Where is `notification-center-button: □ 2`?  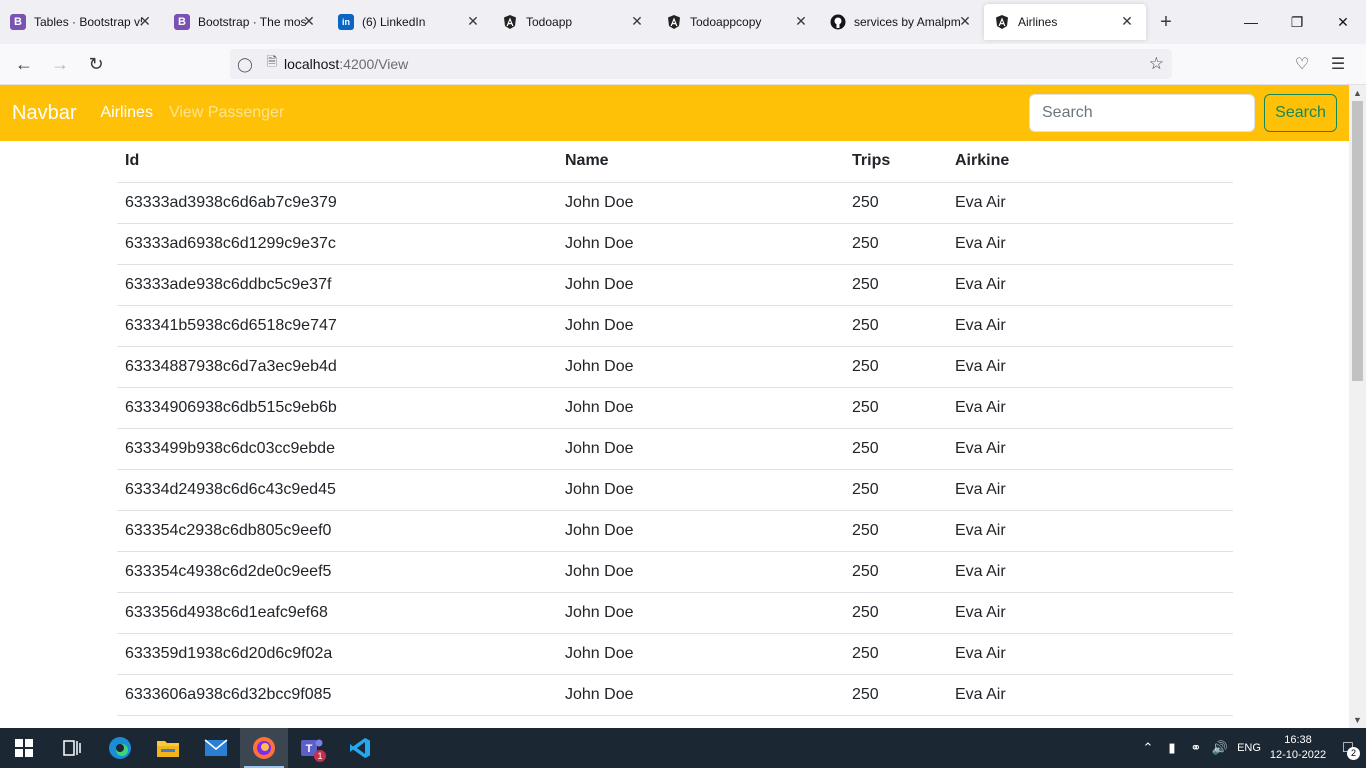 notification-center-button: □ 2 is located at coordinates (1348, 748).